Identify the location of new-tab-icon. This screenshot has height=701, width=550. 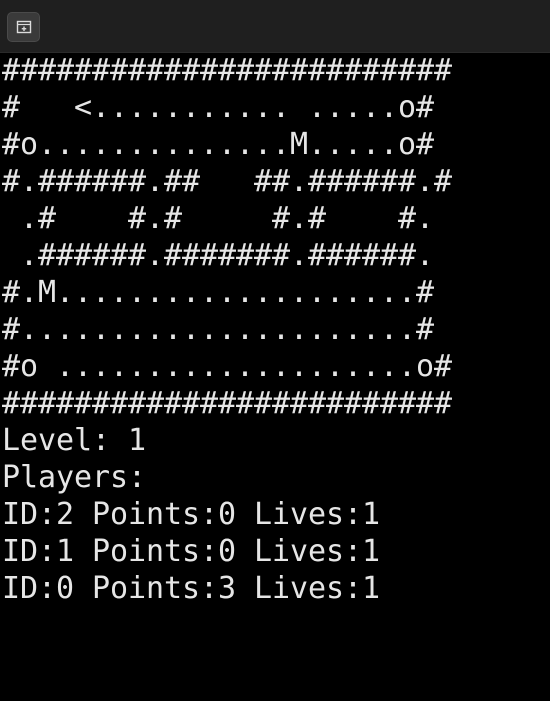
(23, 27).